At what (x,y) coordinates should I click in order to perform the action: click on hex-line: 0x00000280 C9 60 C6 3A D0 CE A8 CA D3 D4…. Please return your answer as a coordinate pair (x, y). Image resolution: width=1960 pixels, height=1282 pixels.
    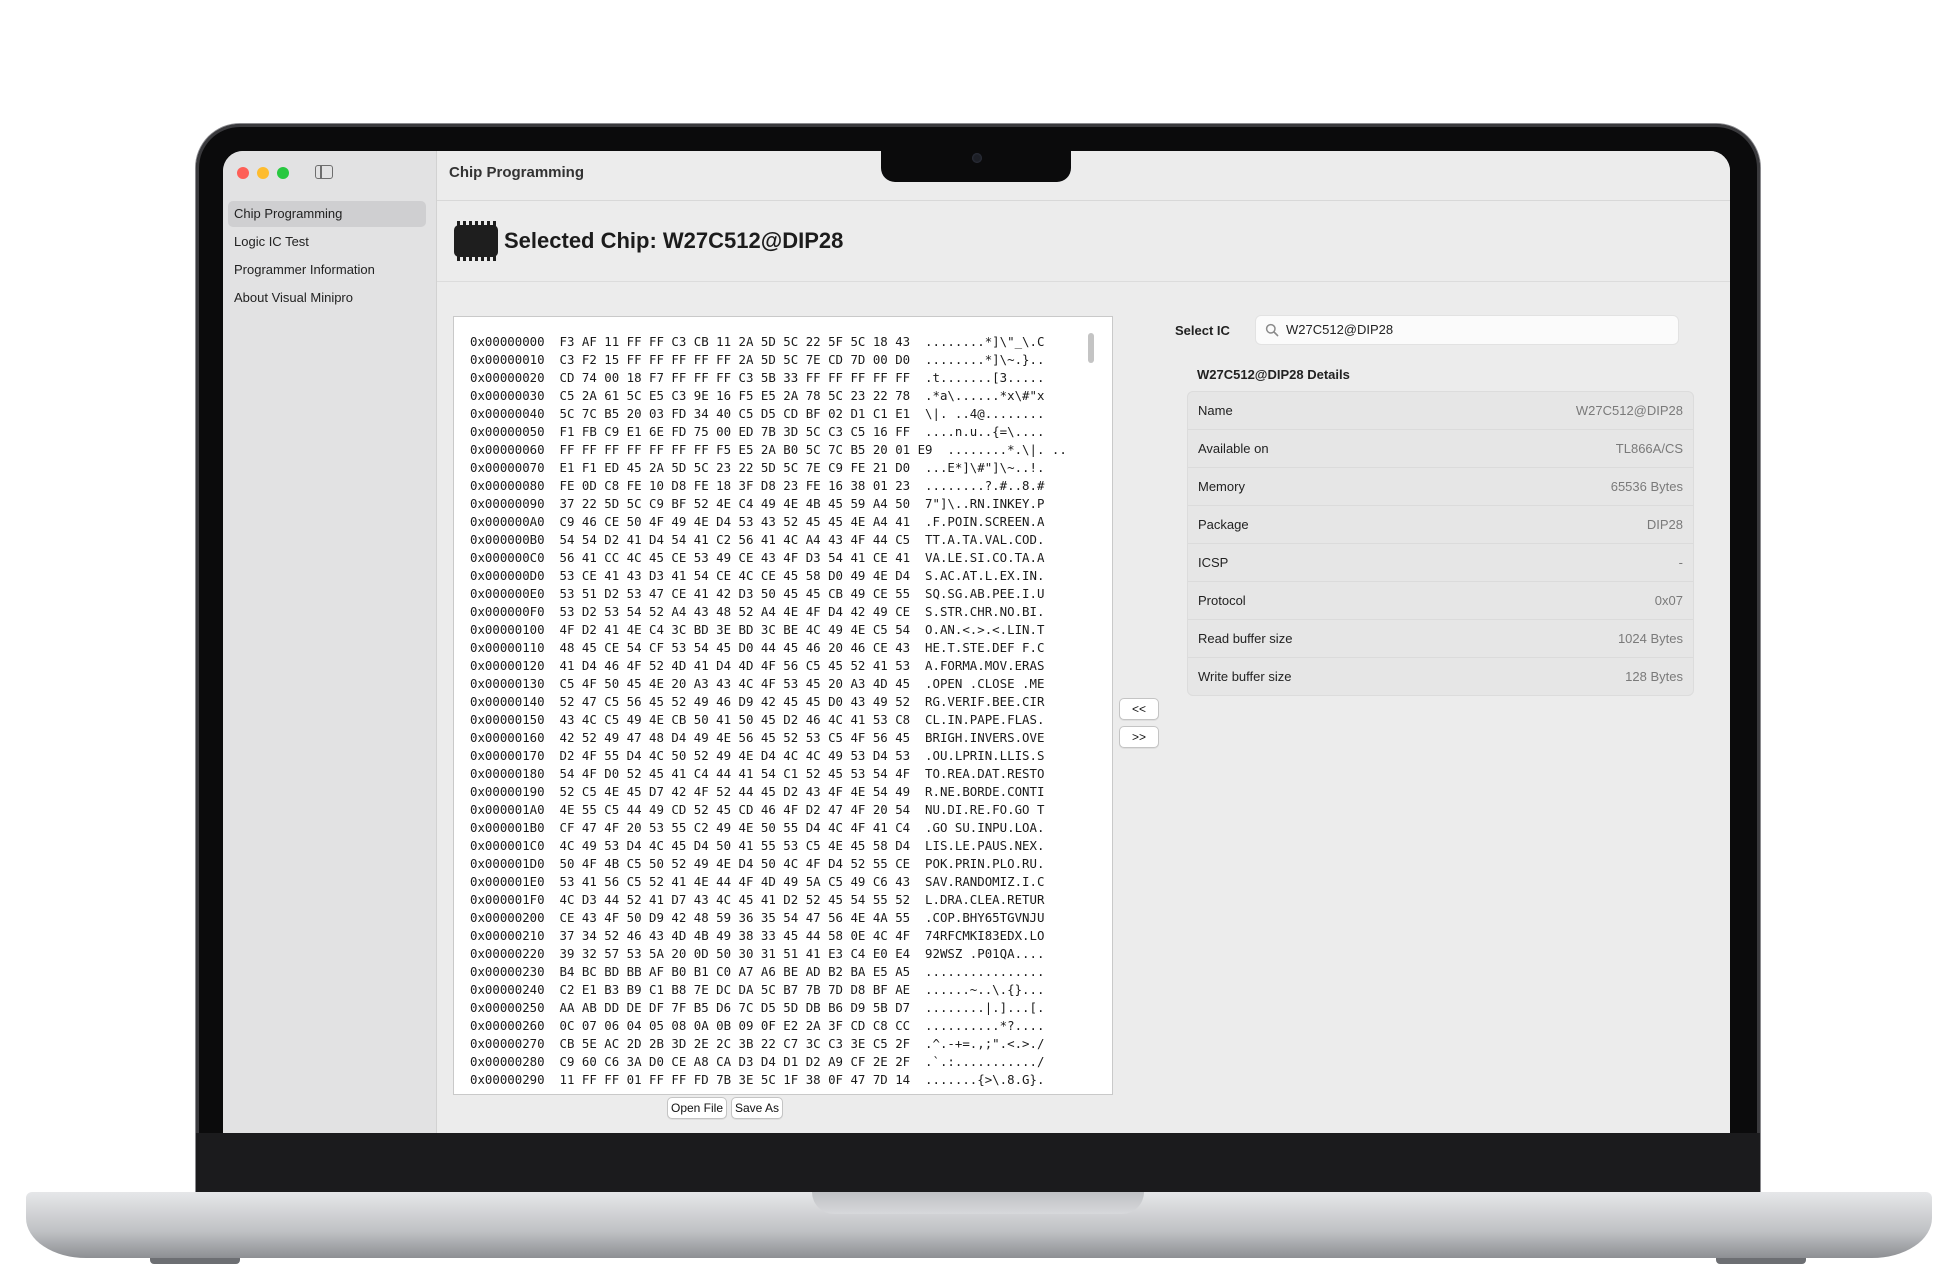
    Looking at the image, I should click on (757, 1061).